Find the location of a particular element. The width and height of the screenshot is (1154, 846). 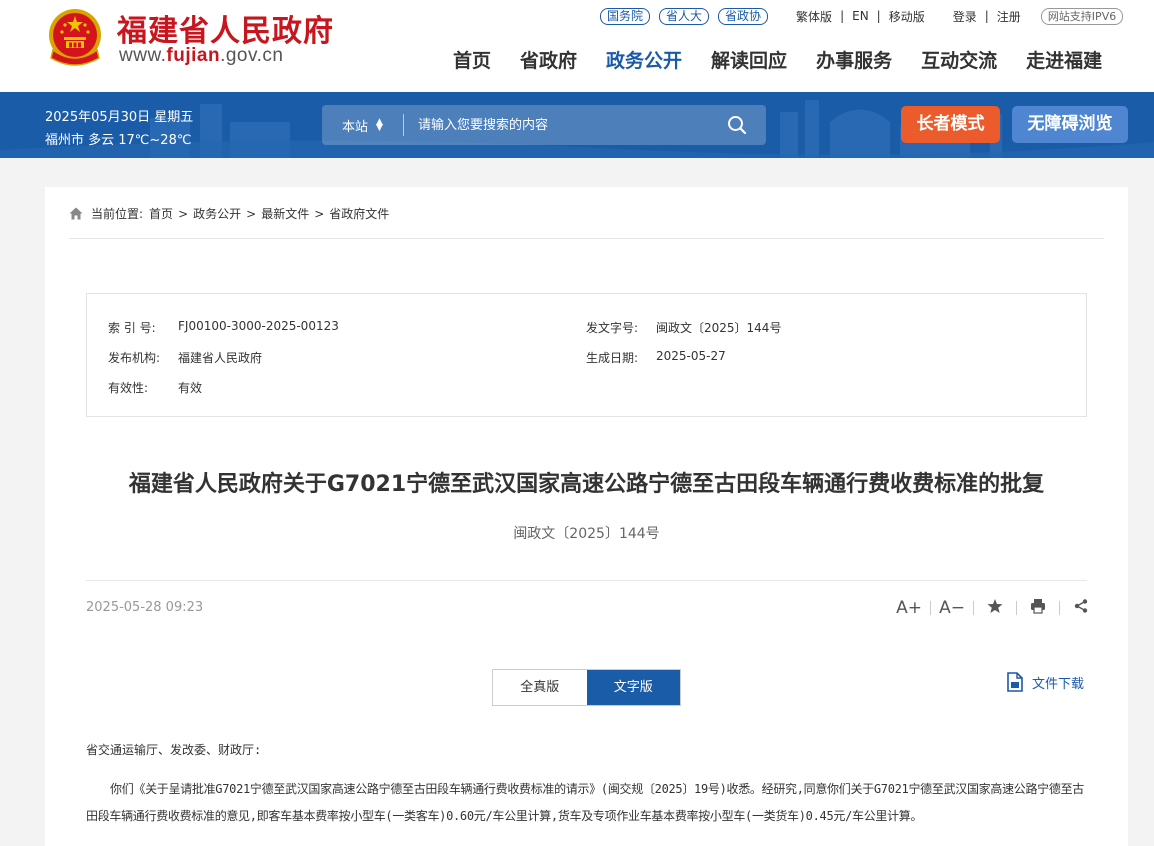

link-mobile: 移动版 is located at coordinates (907, 16).